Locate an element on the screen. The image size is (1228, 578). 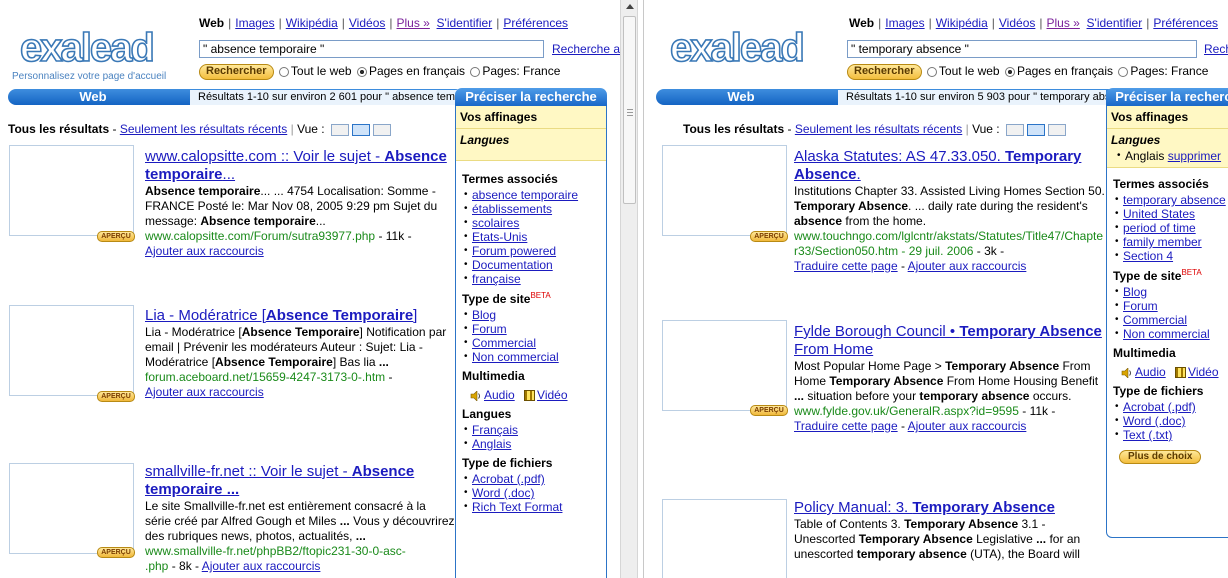
related-term: temporary absence is located at coordinates (1174, 200).